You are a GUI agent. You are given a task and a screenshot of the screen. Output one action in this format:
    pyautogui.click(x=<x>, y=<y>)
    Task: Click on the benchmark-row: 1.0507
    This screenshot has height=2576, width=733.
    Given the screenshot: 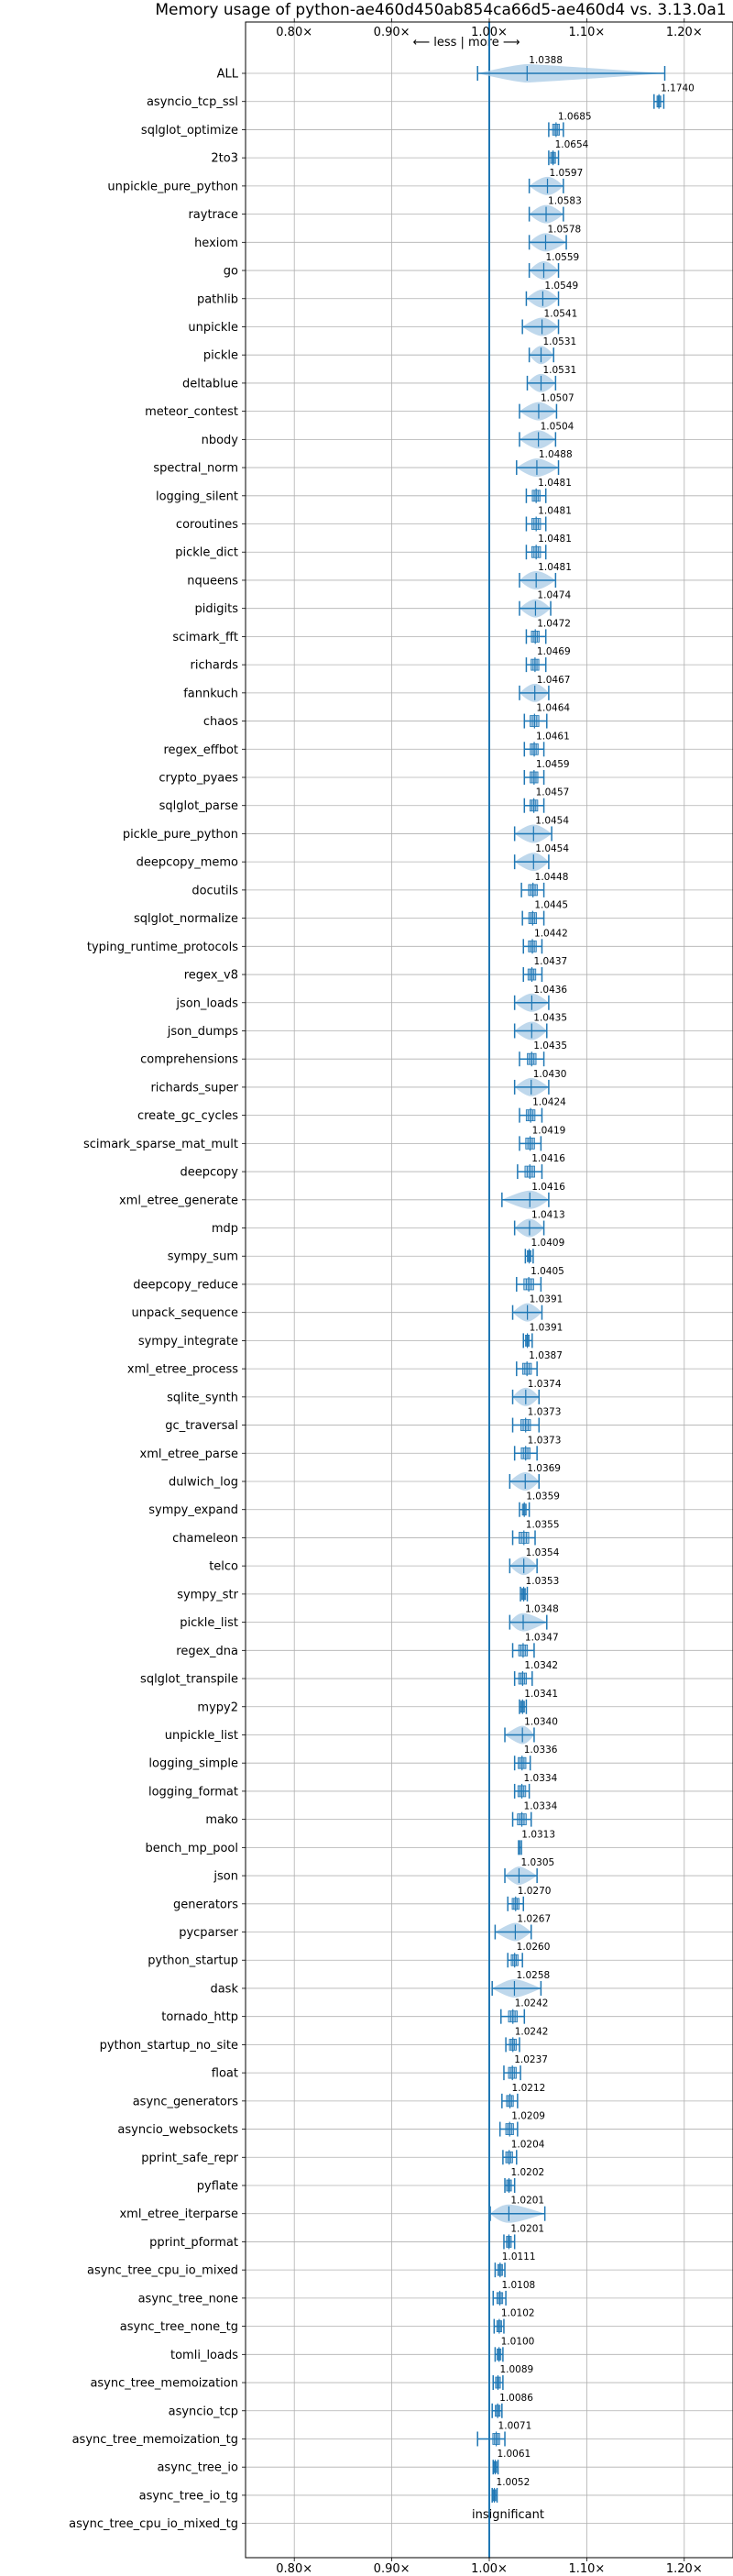 What is the action you would take?
    pyautogui.click(x=546, y=407)
    